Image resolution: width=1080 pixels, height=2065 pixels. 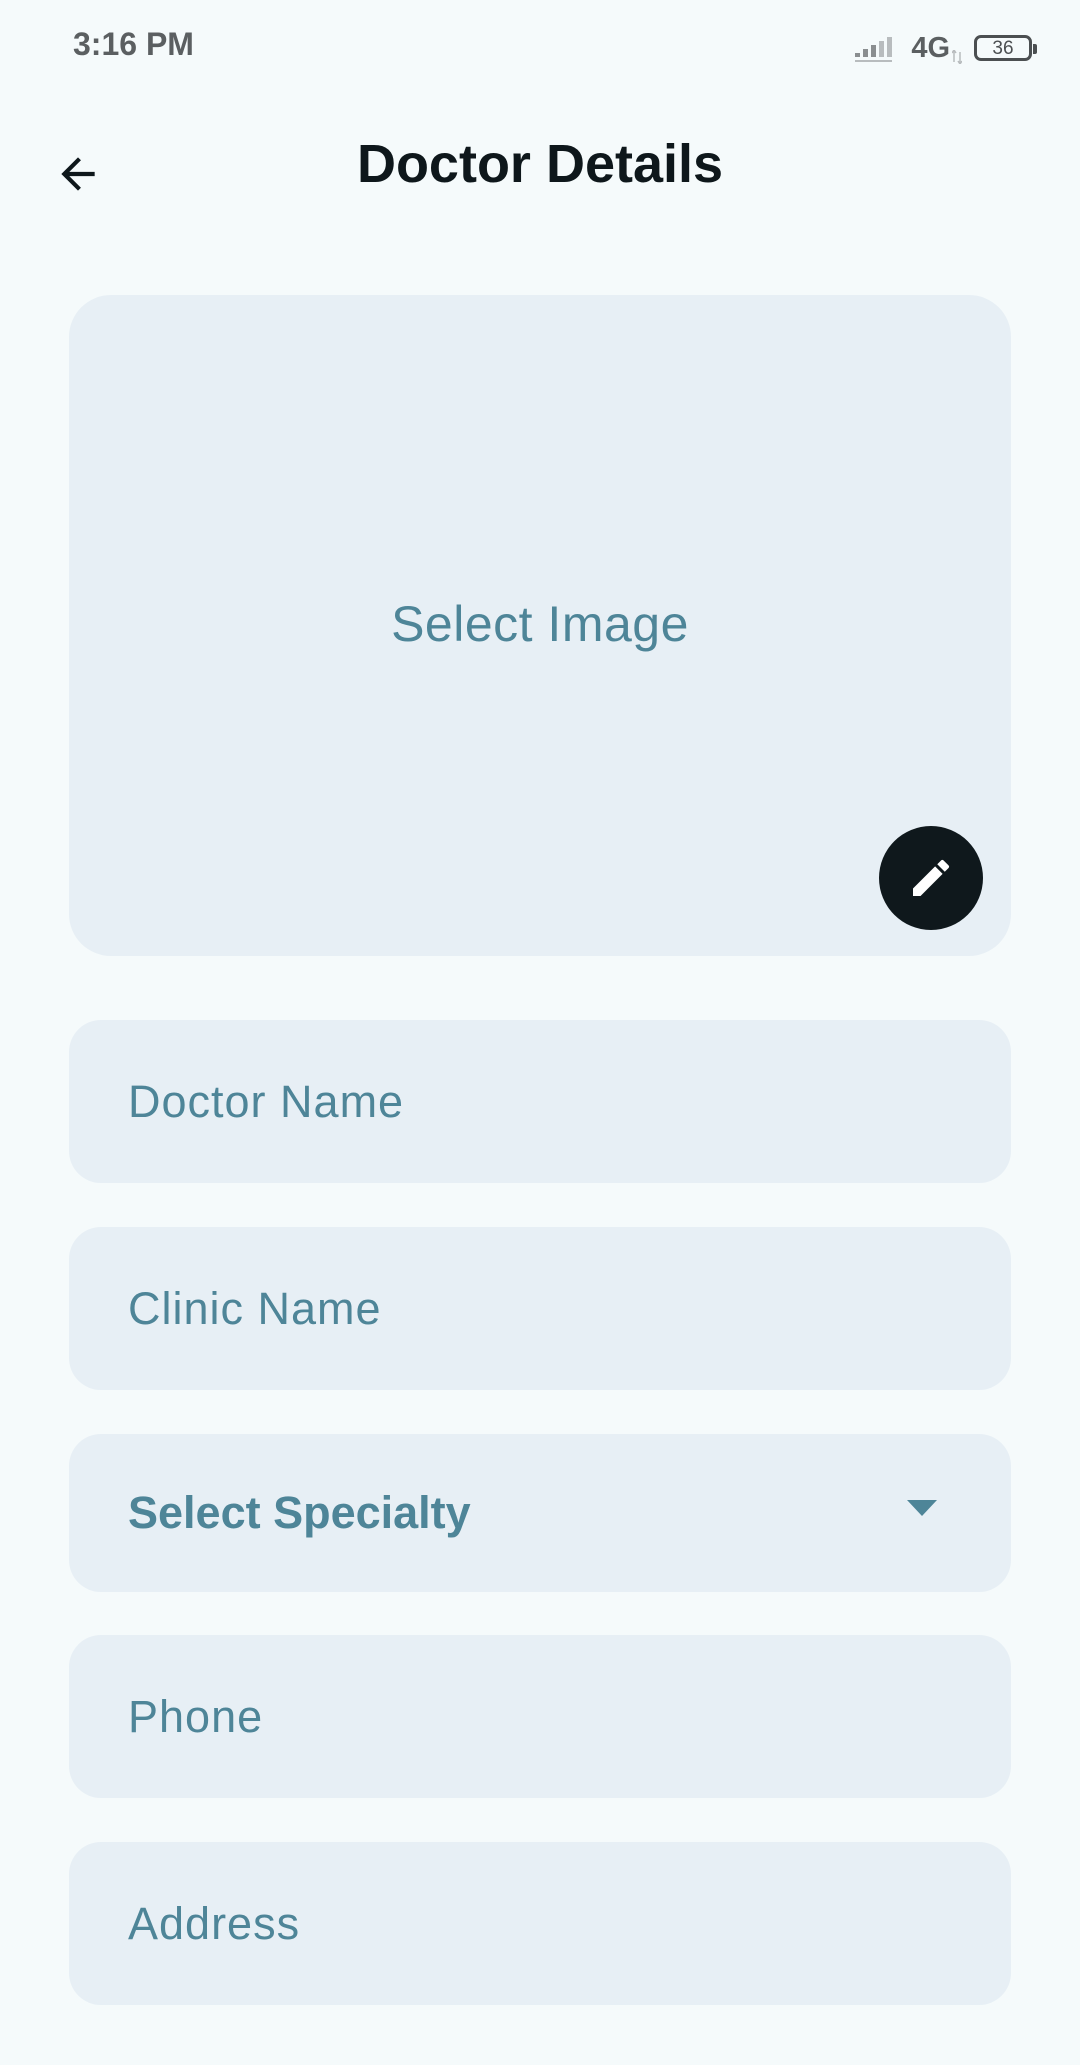 I want to click on dropdown-arrow-icon, so click(x=922, y=1508).